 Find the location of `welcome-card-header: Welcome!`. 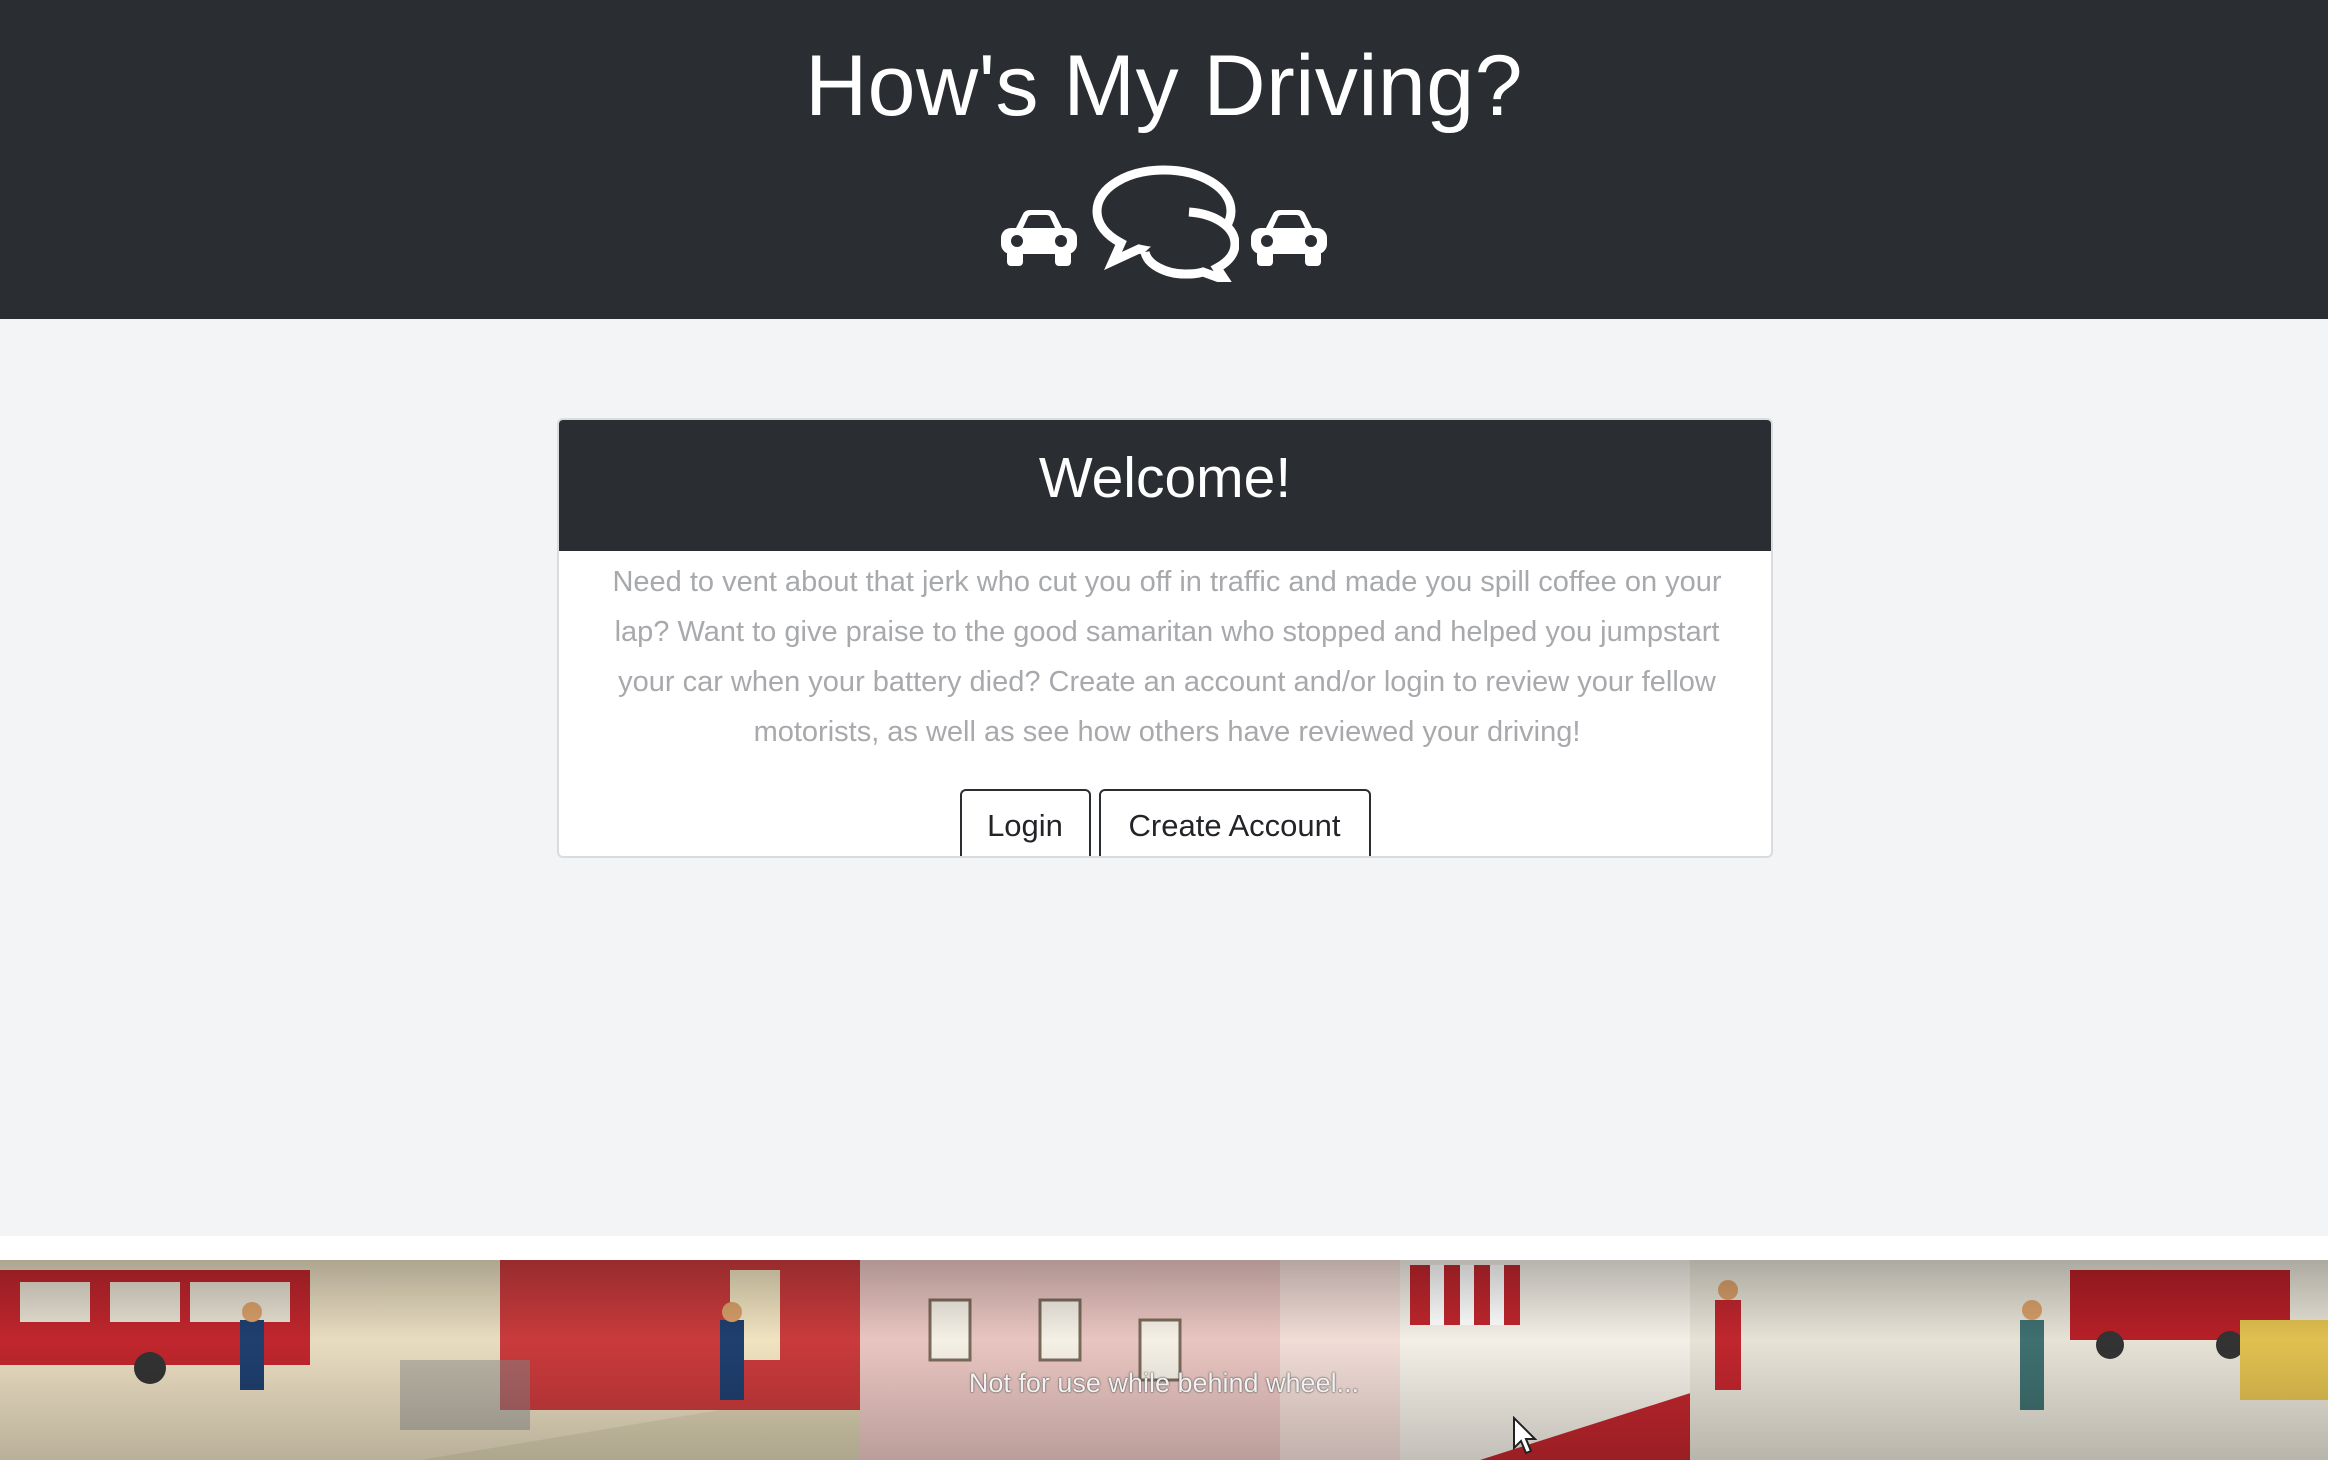

welcome-card-header: Welcome! is located at coordinates (1165, 485).